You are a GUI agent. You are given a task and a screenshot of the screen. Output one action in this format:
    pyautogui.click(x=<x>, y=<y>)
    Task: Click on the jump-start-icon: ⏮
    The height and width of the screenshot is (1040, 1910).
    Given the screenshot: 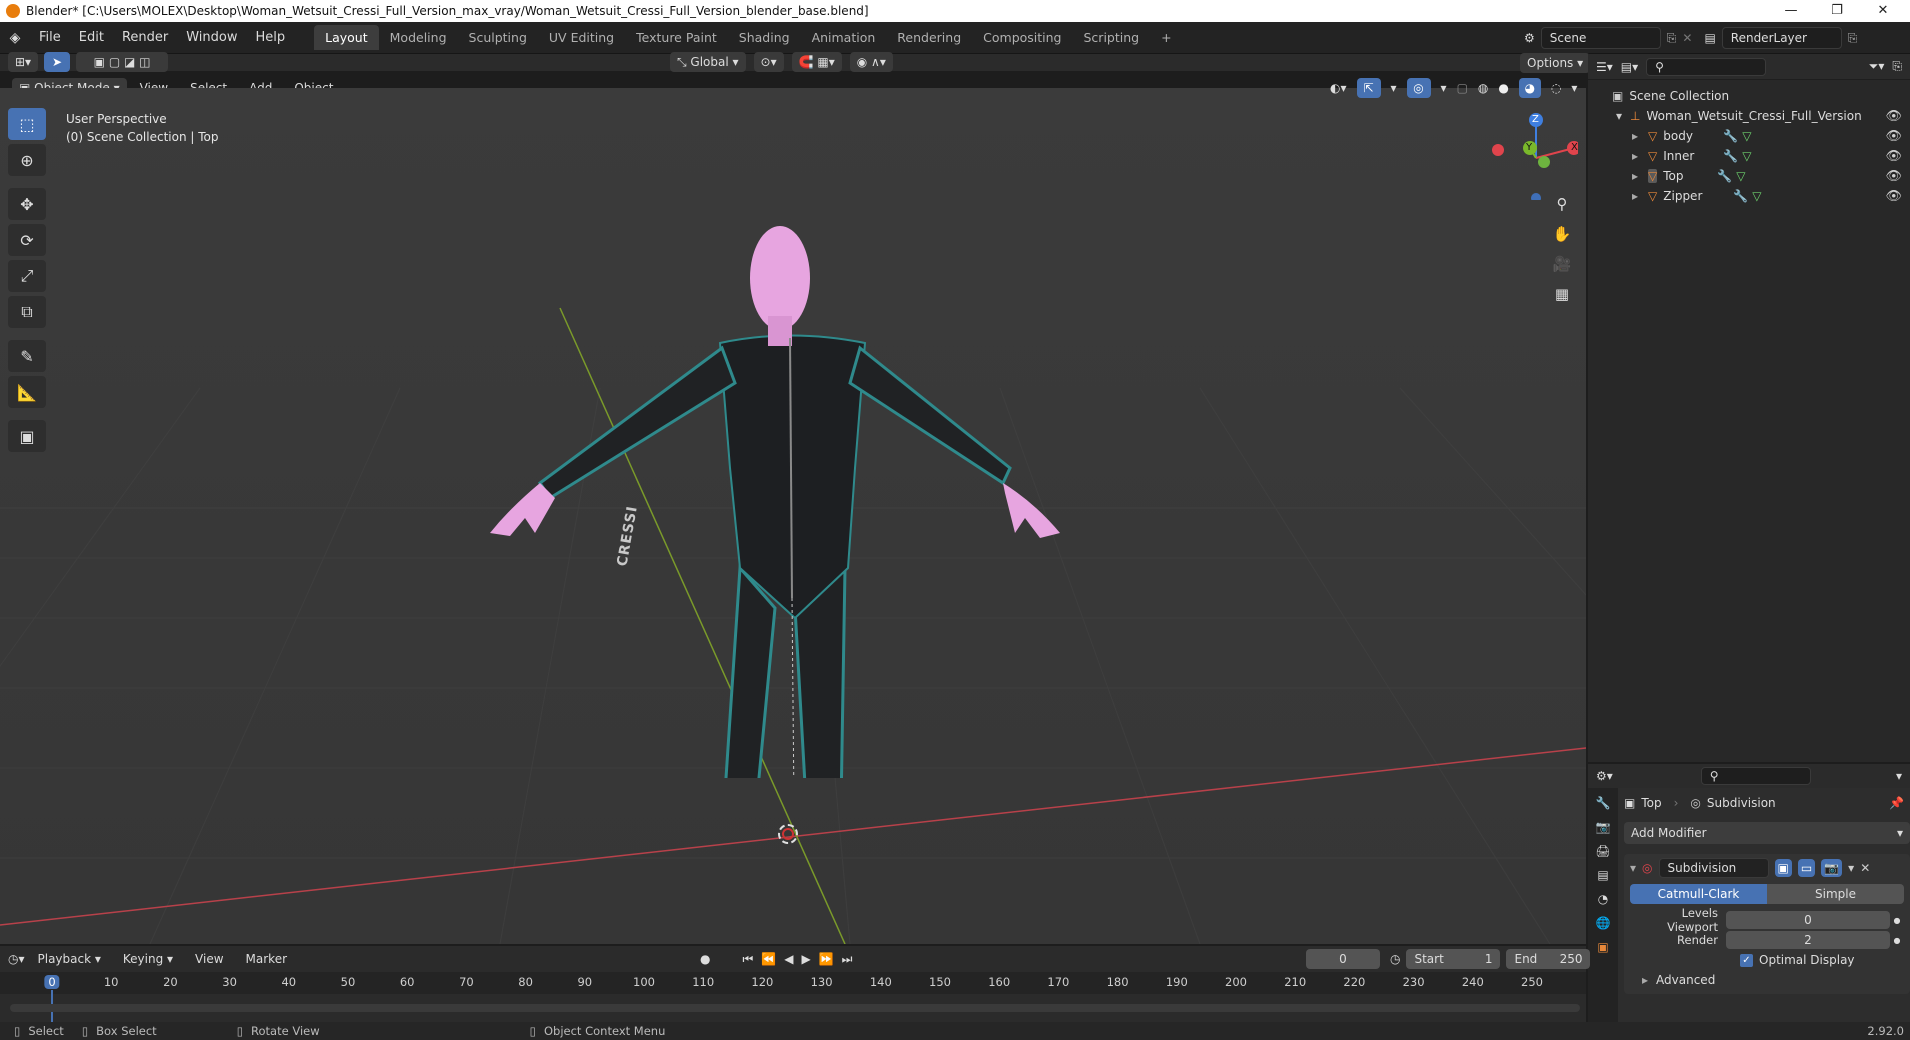 What is the action you would take?
    pyautogui.click(x=747, y=959)
    